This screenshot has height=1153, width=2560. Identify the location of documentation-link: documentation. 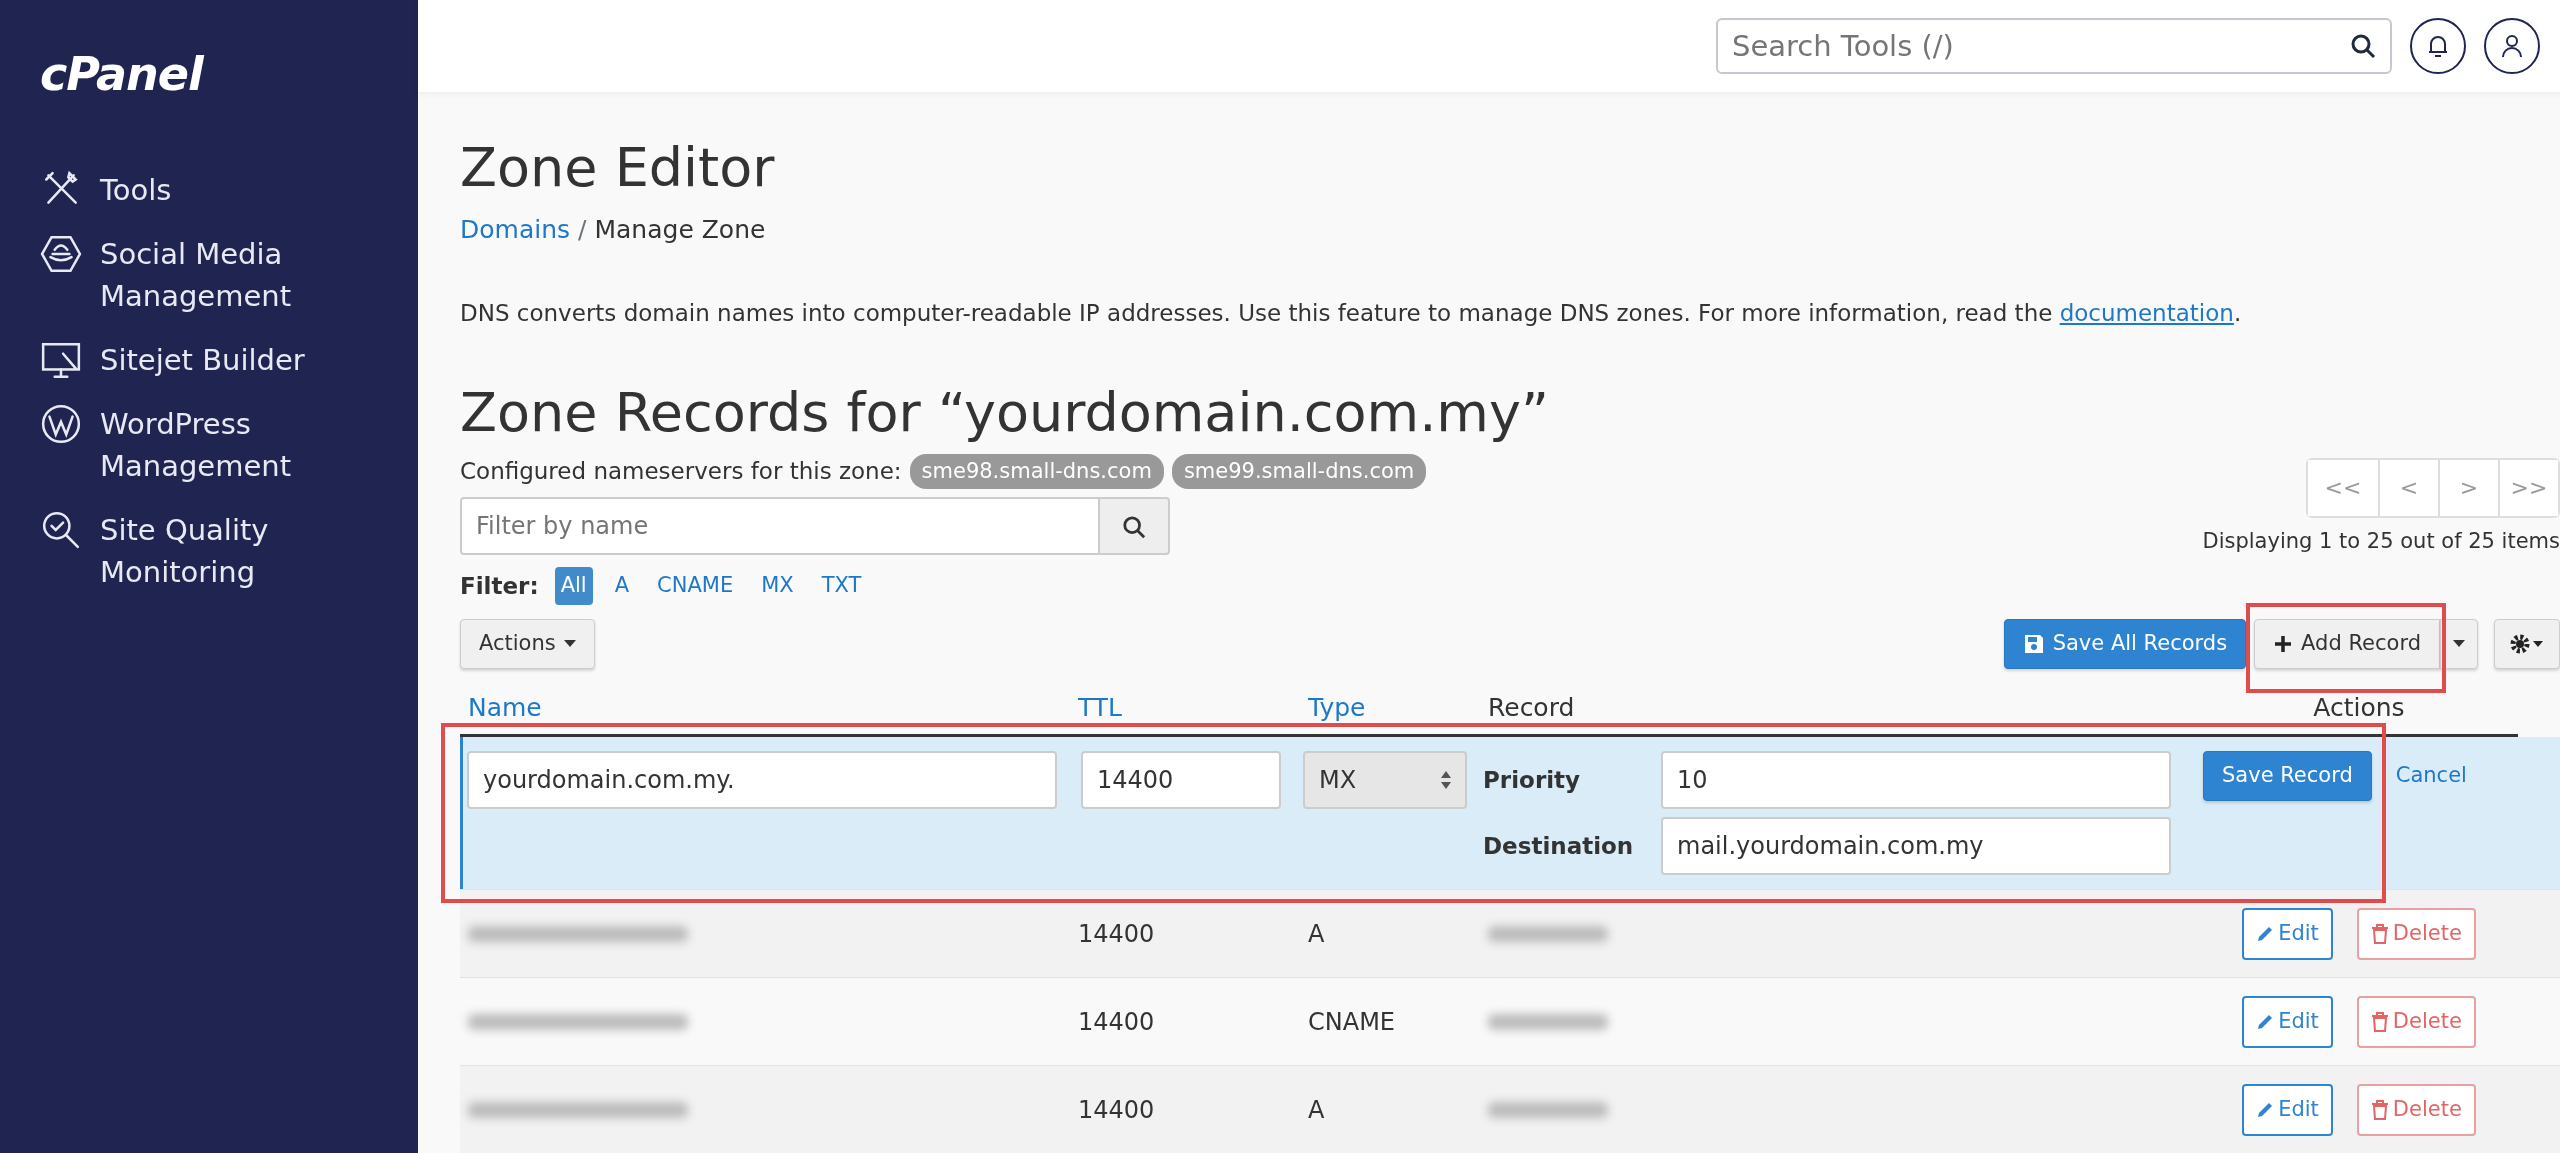
(2146, 313).